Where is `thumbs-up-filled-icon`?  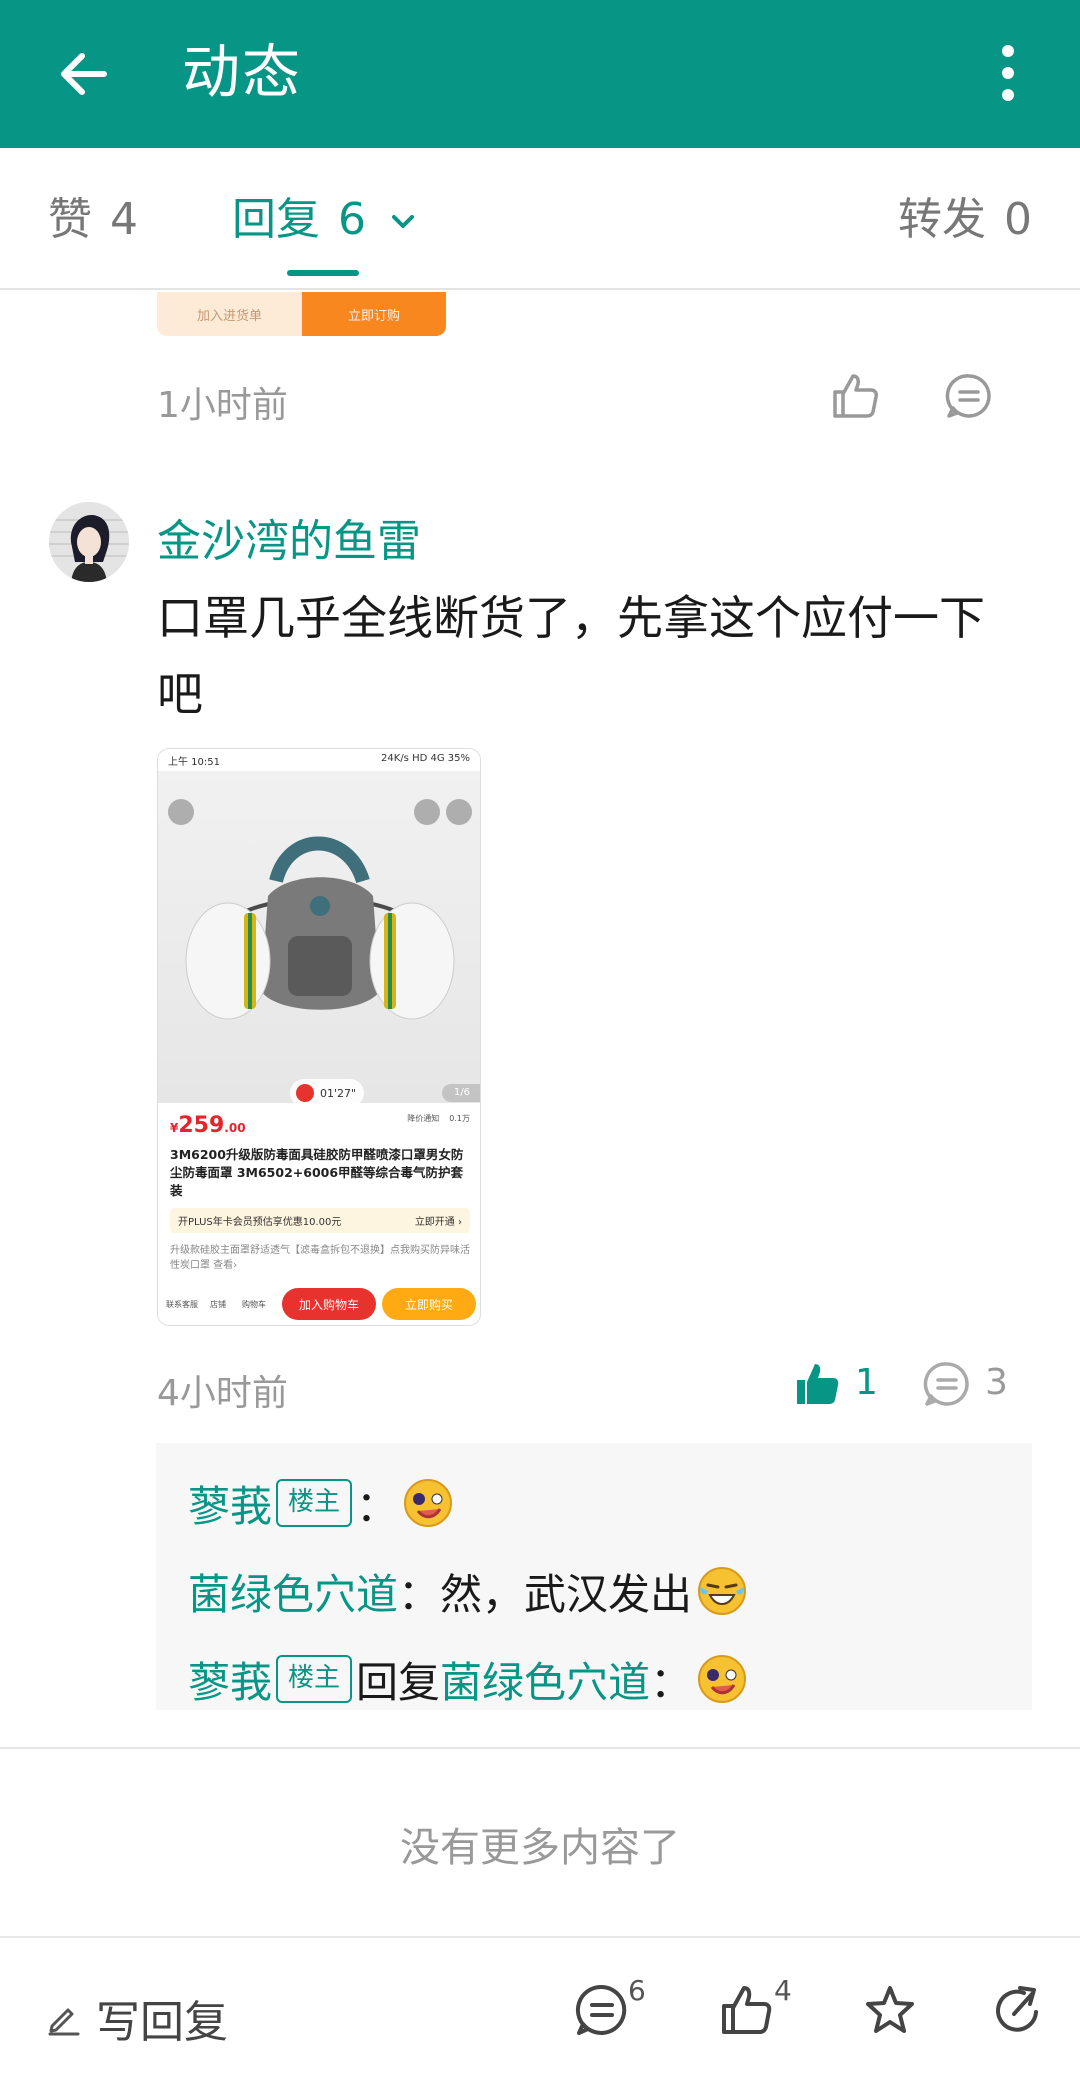
thumbs-up-filled-icon is located at coordinates (817, 1384).